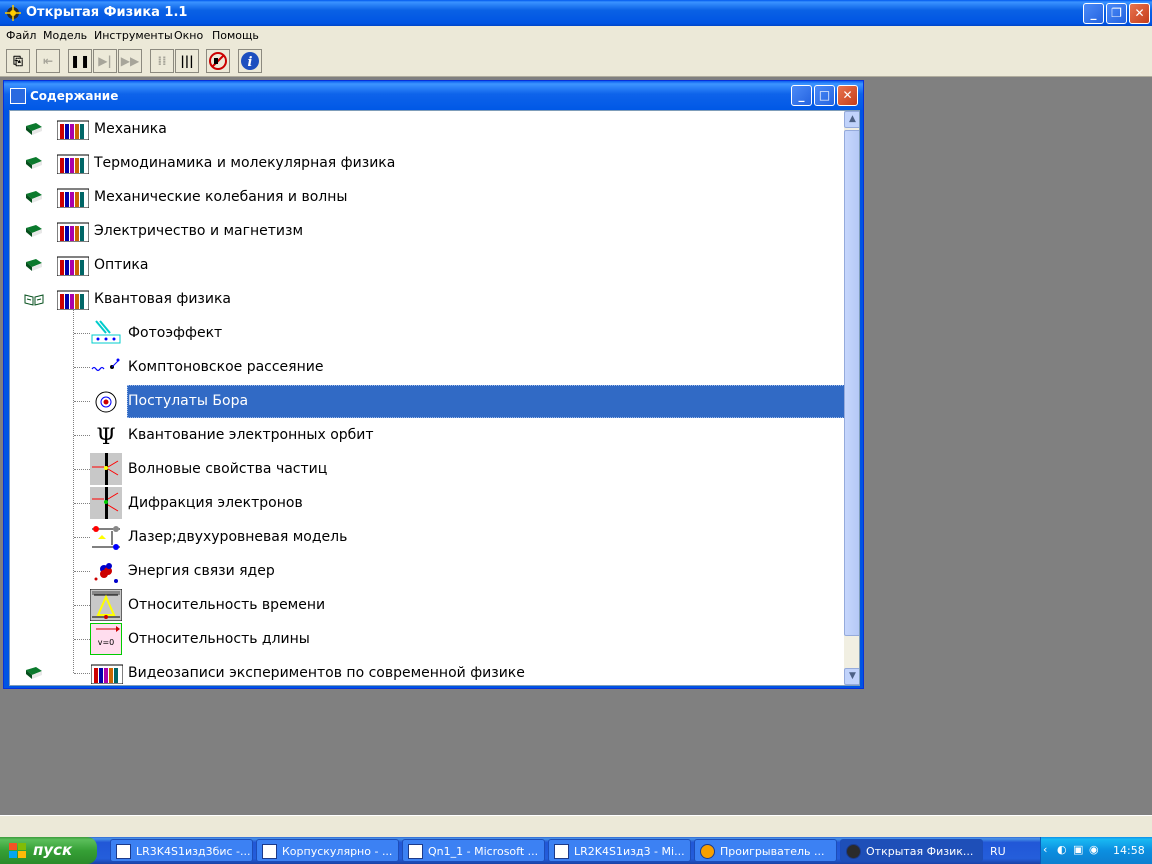 Image resolution: width=1152 pixels, height=864 pixels. Describe the element at coordinates (1094, 849) in the screenshot. I see `tray-app-icon: ◉` at that location.